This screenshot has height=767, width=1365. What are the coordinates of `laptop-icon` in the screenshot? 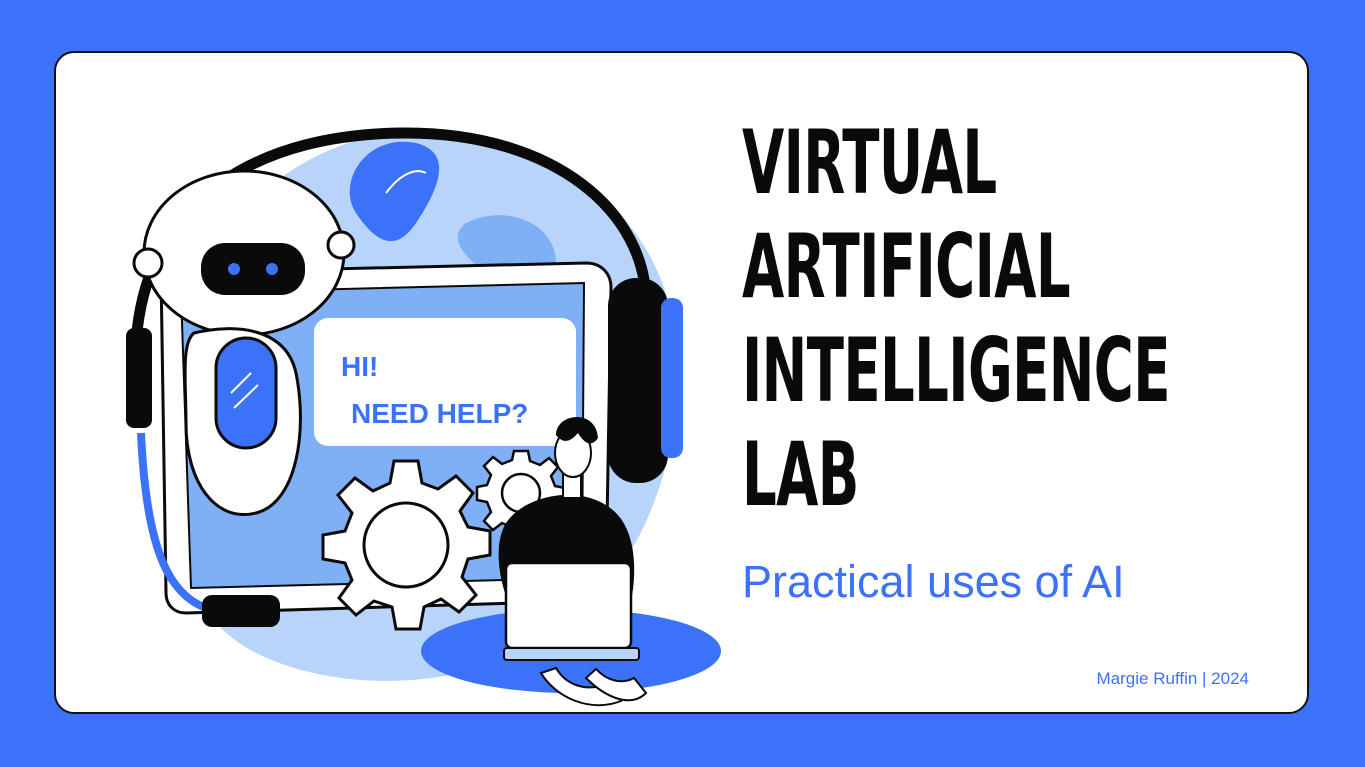 It's located at (571, 611).